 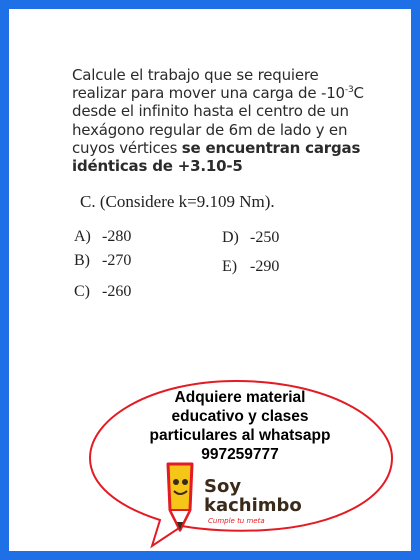 What do you see at coordinates (218, 93) in the screenshot?
I see `problem-line-2: realizar para mover una carga de -10-3C` at bounding box center [218, 93].